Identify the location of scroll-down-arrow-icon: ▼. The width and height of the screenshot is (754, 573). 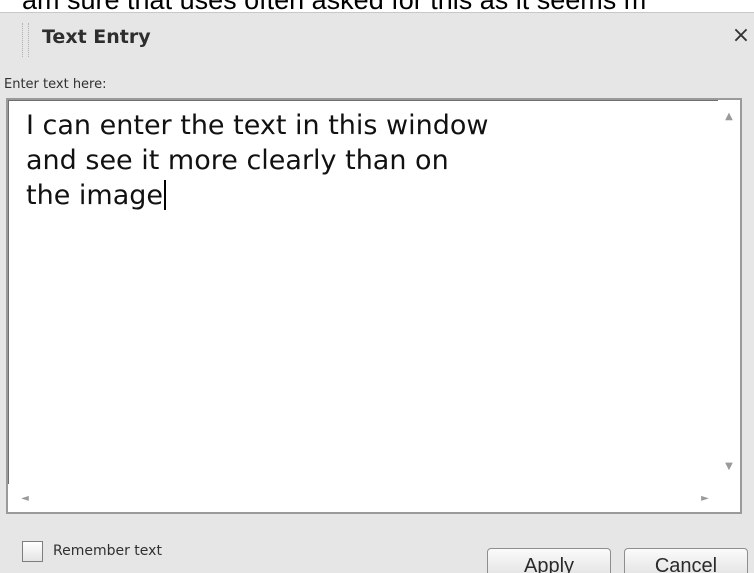
(729, 467).